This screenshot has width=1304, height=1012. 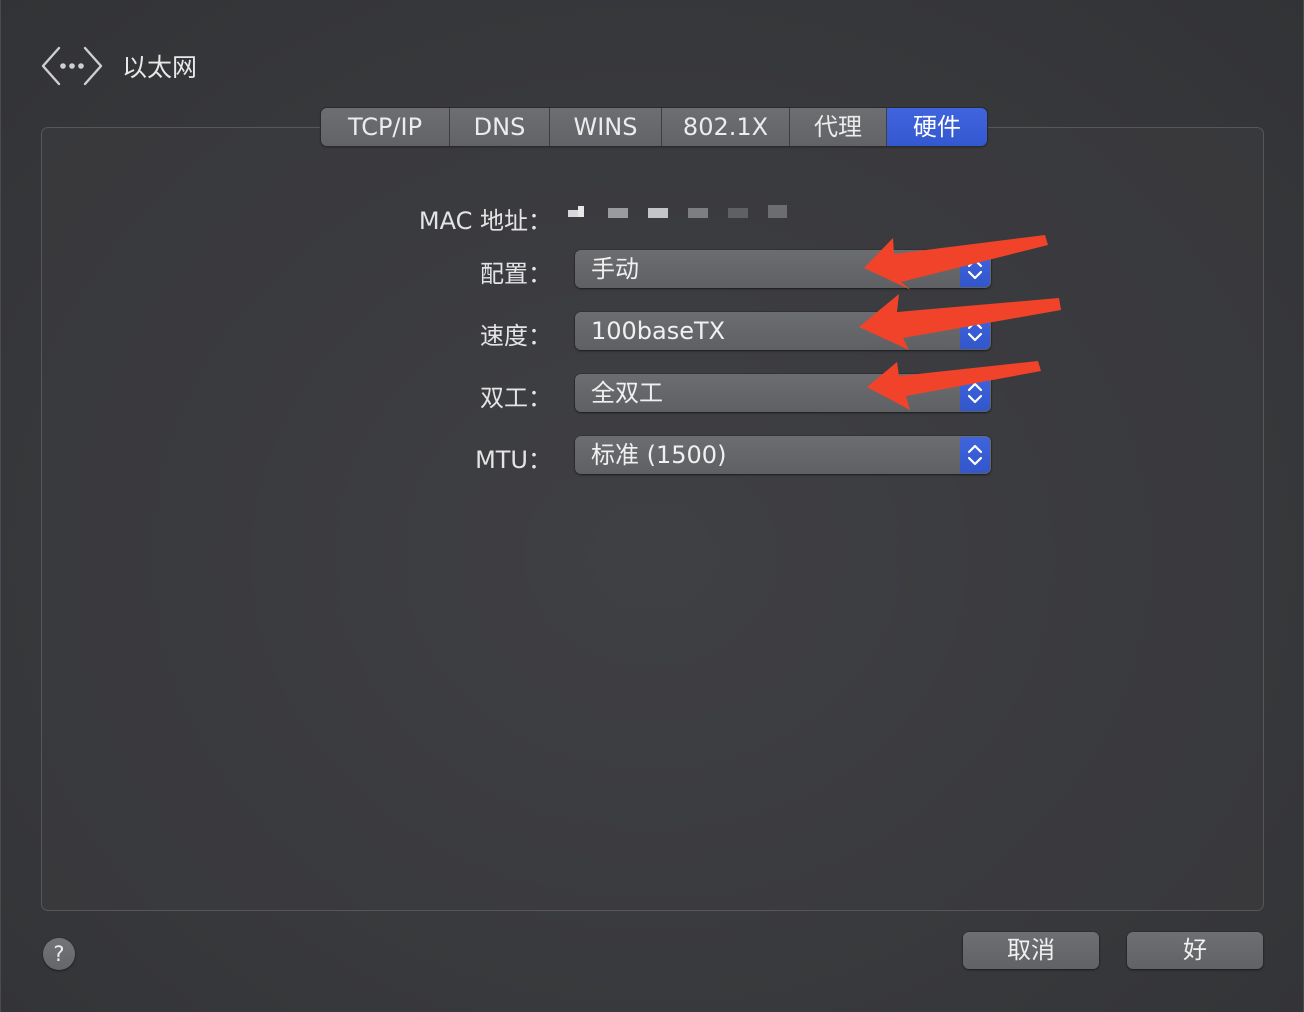 What do you see at coordinates (1195, 950) in the screenshot?
I see `ok-button: 好` at bounding box center [1195, 950].